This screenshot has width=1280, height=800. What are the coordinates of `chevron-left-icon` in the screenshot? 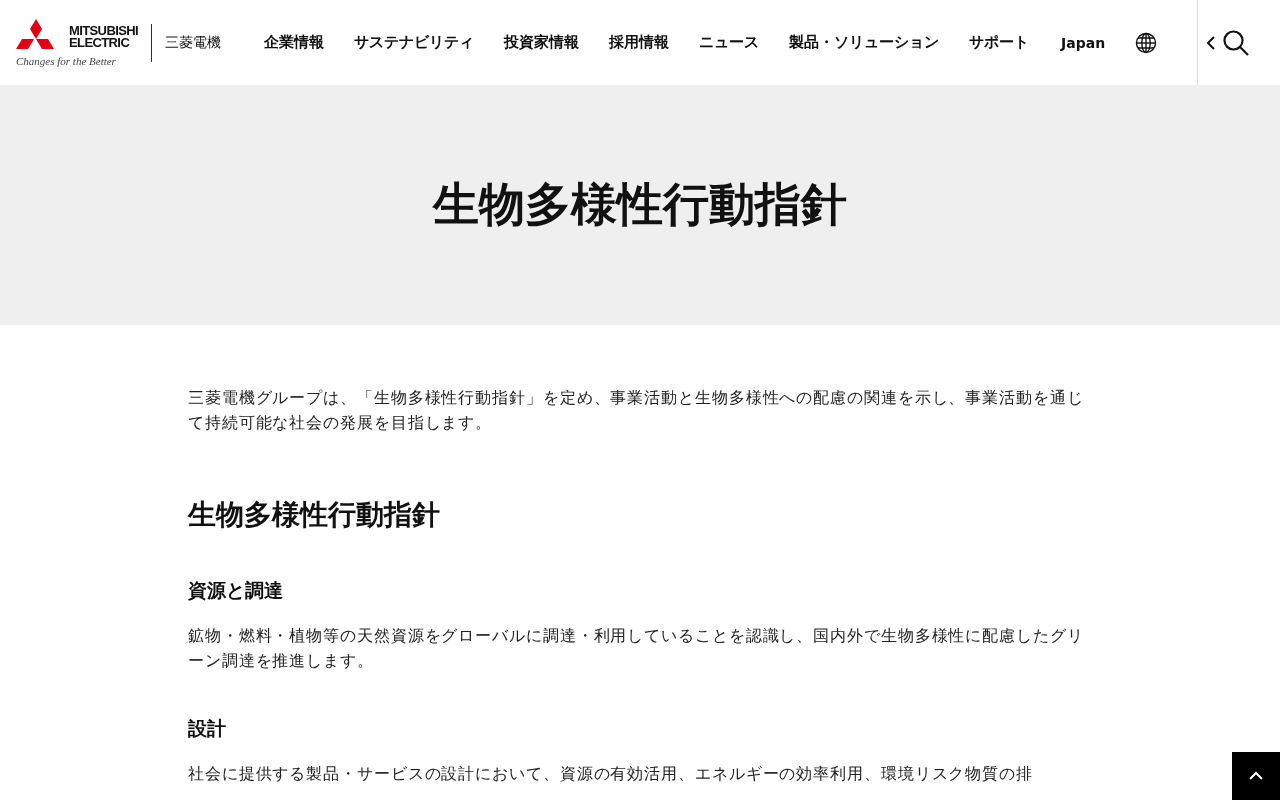 It's located at (1211, 42).